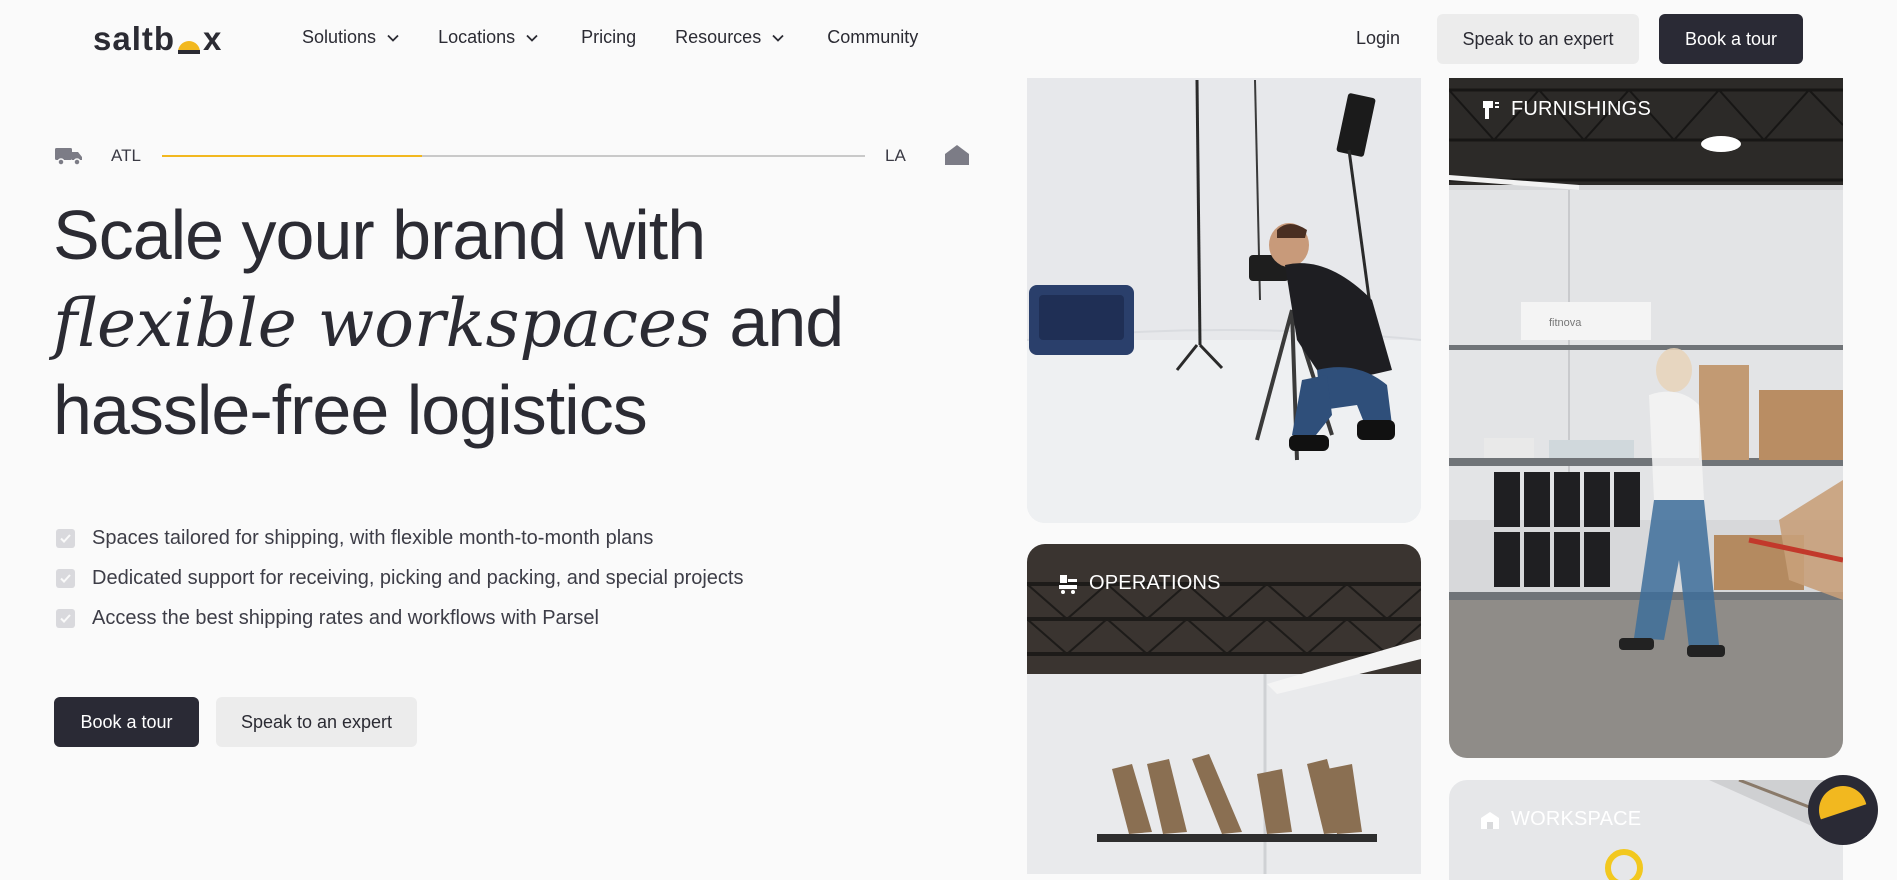  Describe the element at coordinates (957, 155) in the screenshot. I see `house-icon` at that location.